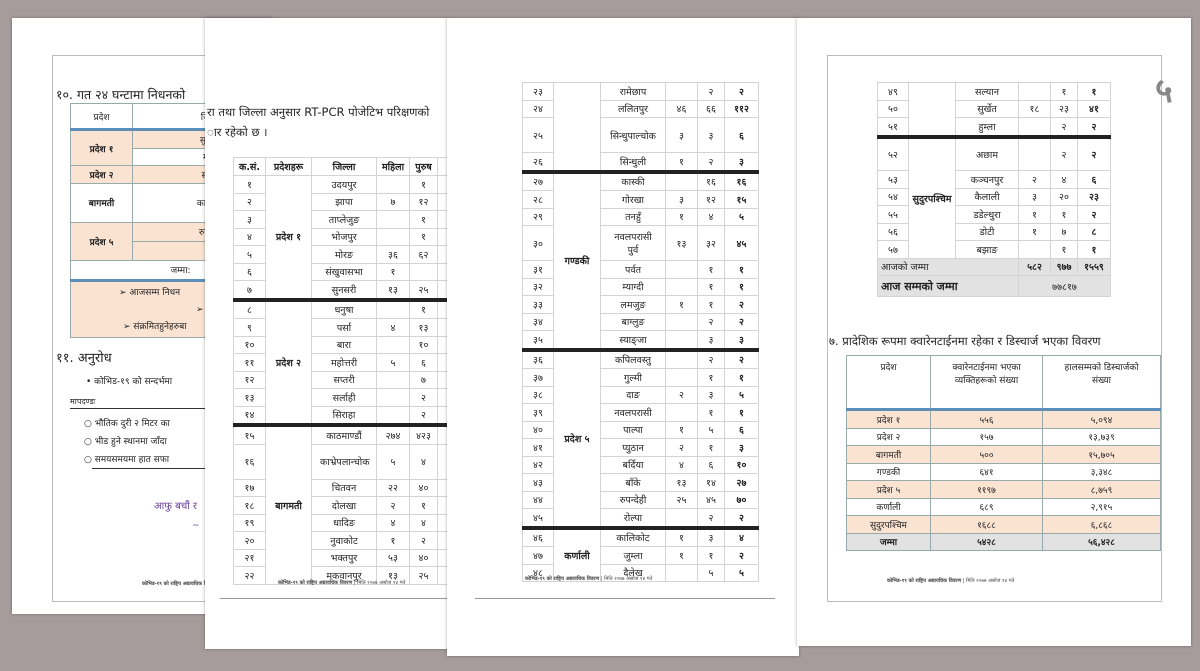  I want to click on district-cell: ललितपुर, so click(633, 108).